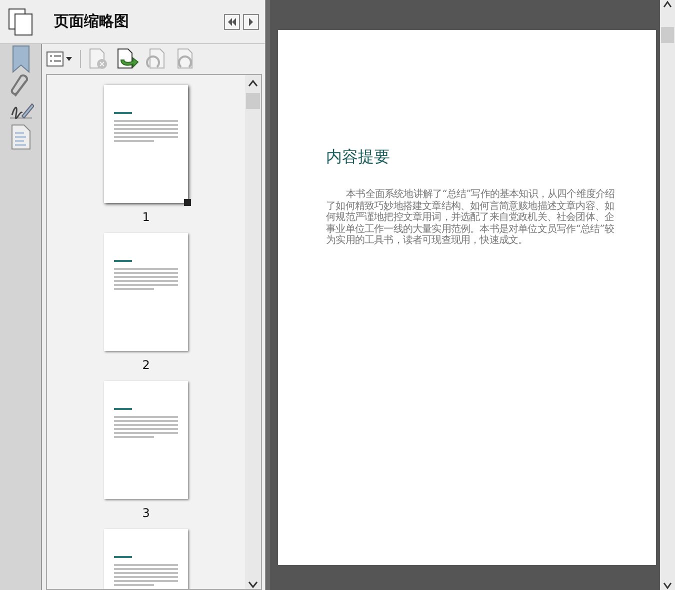  What do you see at coordinates (60, 59) in the screenshot?
I see `options-menu-button` at bounding box center [60, 59].